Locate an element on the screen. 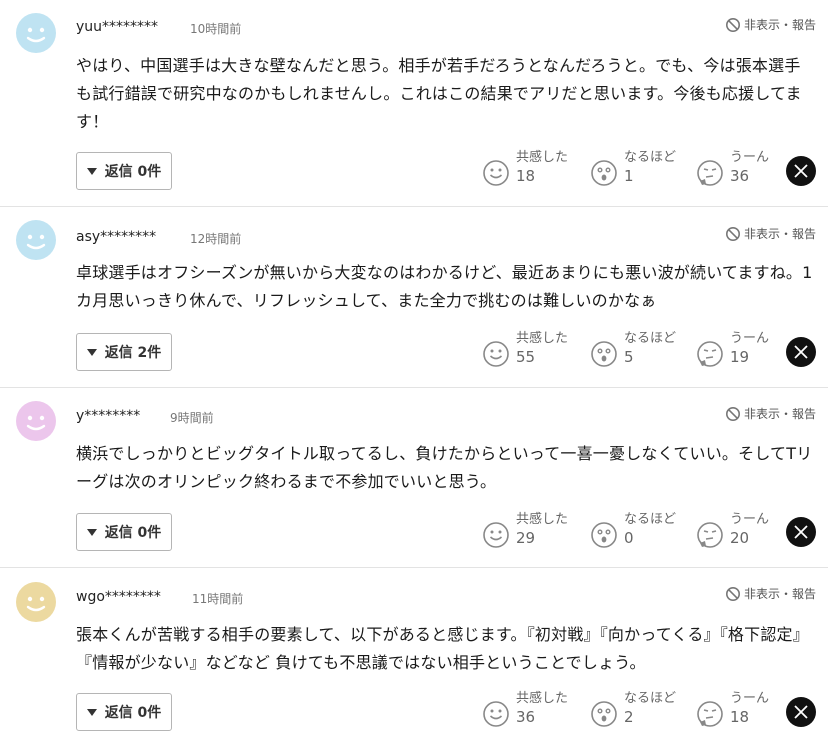  reaction-count: 1 is located at coordinates (629, 176).